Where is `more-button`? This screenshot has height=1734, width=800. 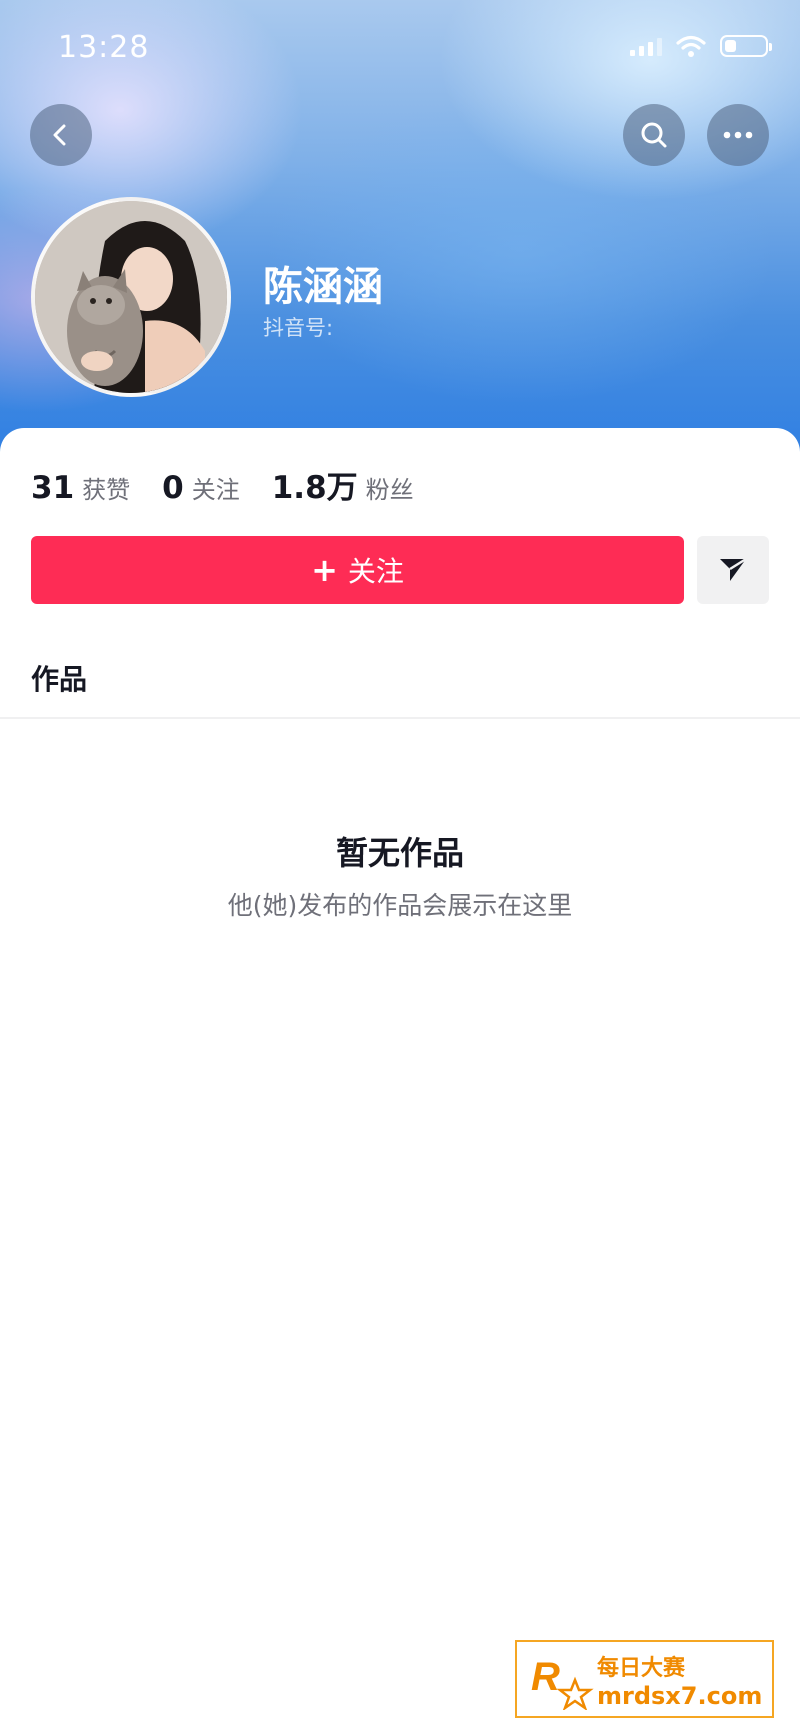
more-button is located at coordinates (738, 135).